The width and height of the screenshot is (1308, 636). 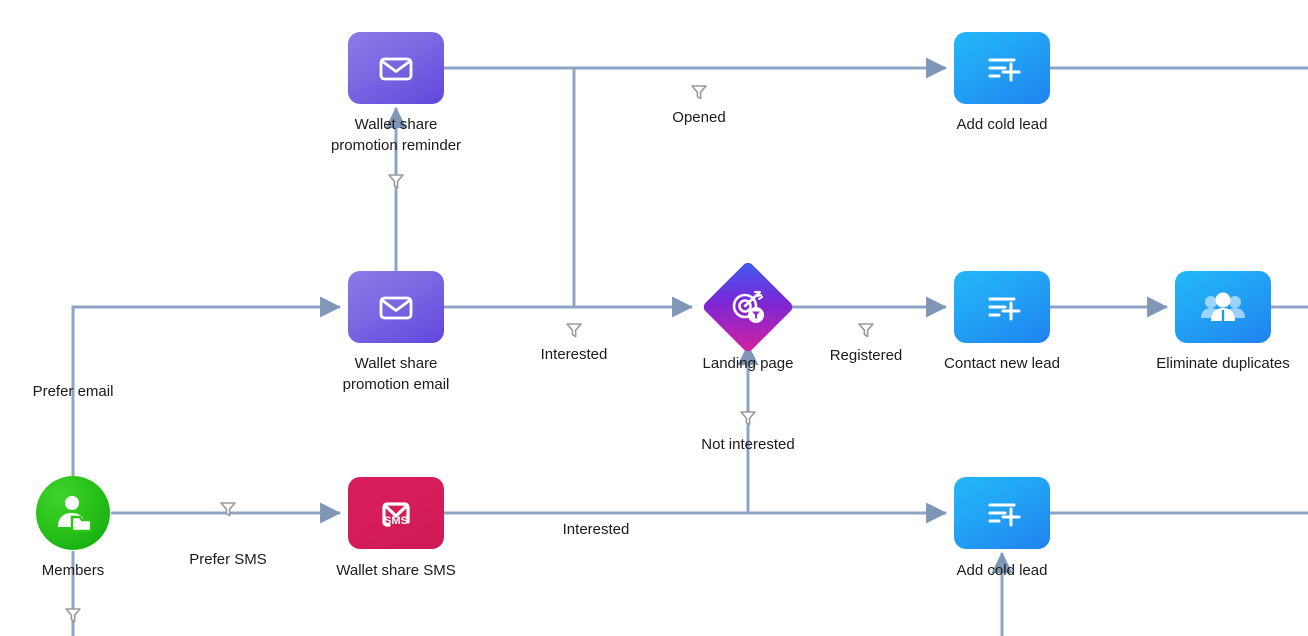 I want to click on funnel-icon-members-down, so click(x=73, y=615).